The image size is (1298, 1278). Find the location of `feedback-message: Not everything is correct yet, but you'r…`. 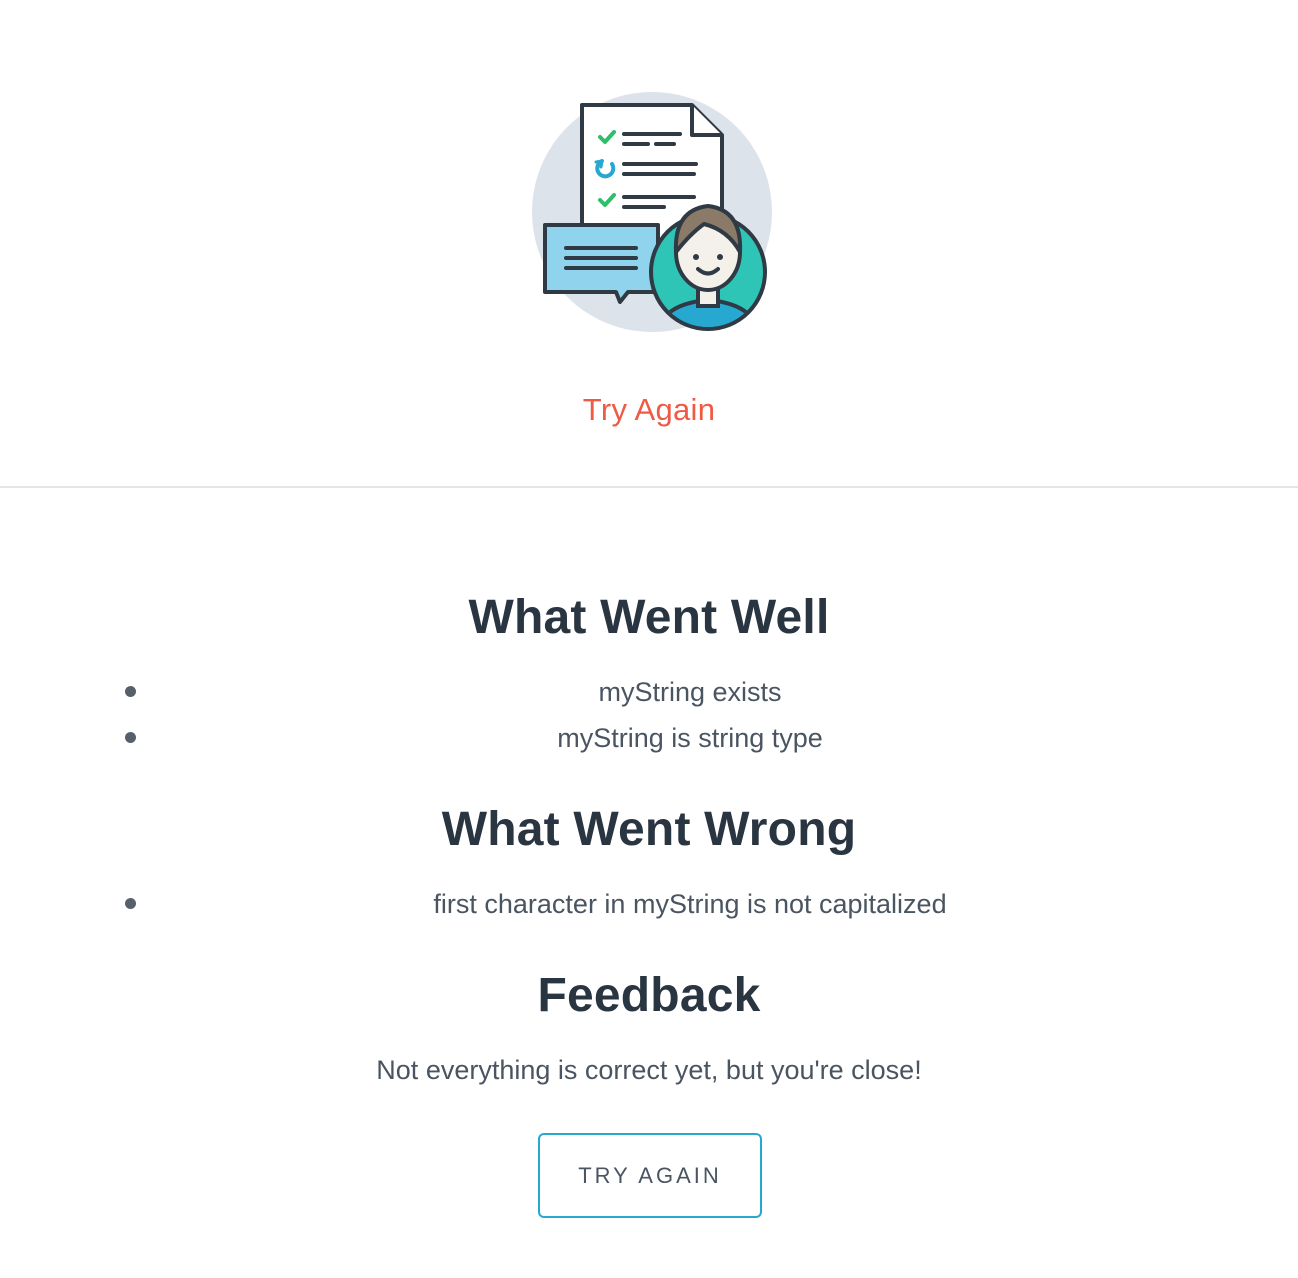

feedback-message: Not everything is correct yet, but you'r… is located at coordinates (649, 1070).